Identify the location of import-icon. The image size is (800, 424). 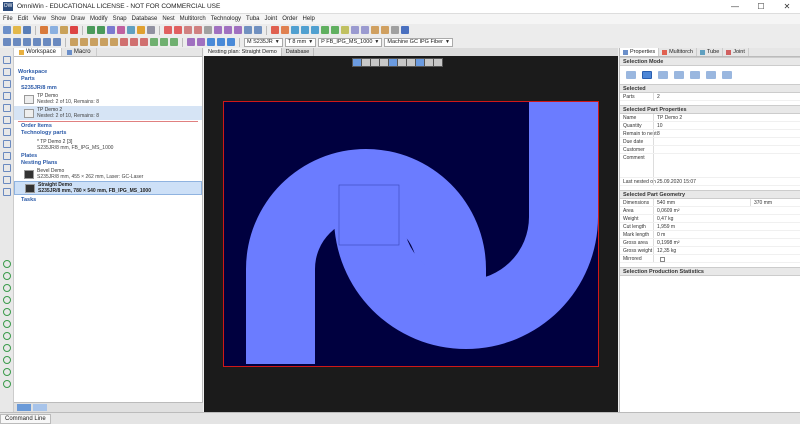
(221, 42).